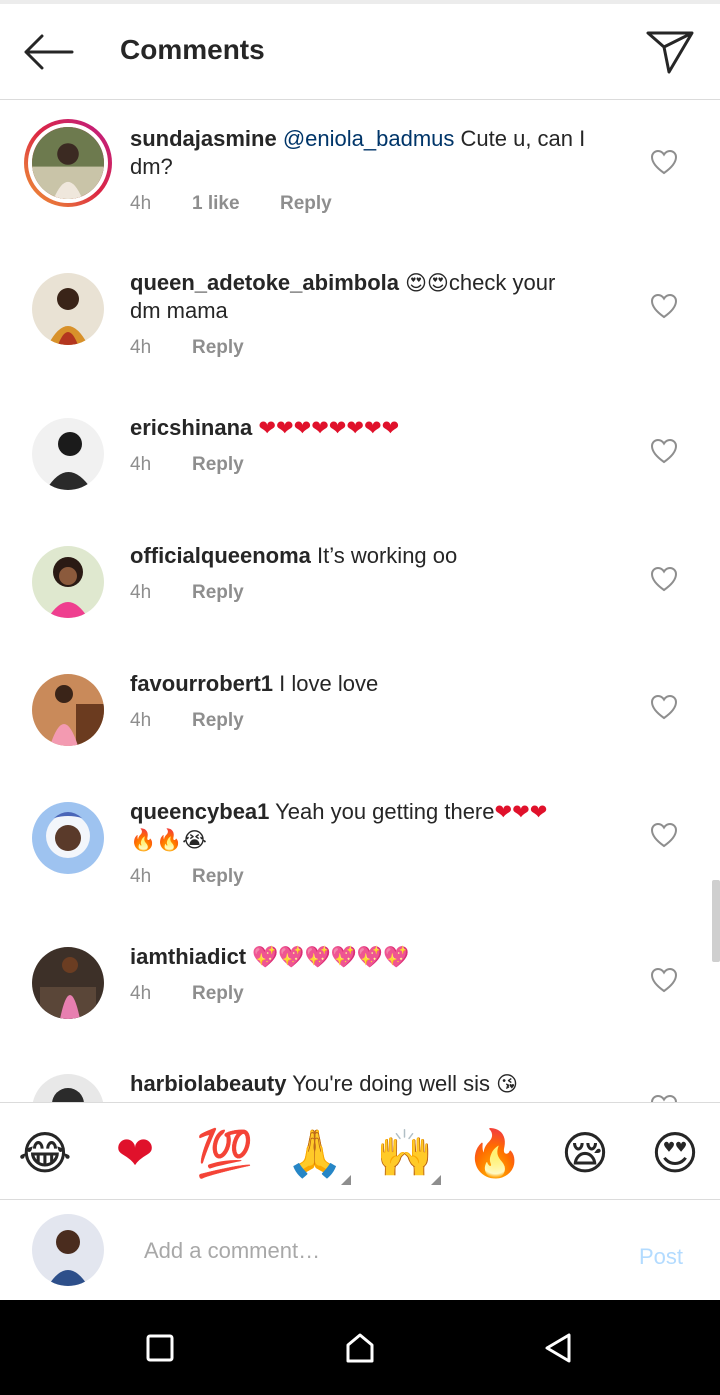  What do you see at coordinates (68, 1250) in the screenshot?
I see `current-user-avatar` at bounding box center [68, 1250].